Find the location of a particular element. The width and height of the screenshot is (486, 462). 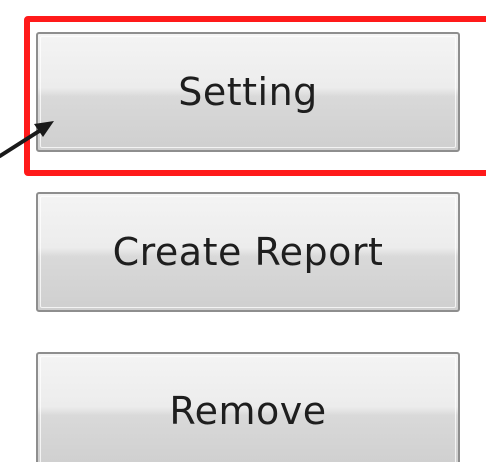

setting-button-label: Setting is located at coordinates (248, 92).